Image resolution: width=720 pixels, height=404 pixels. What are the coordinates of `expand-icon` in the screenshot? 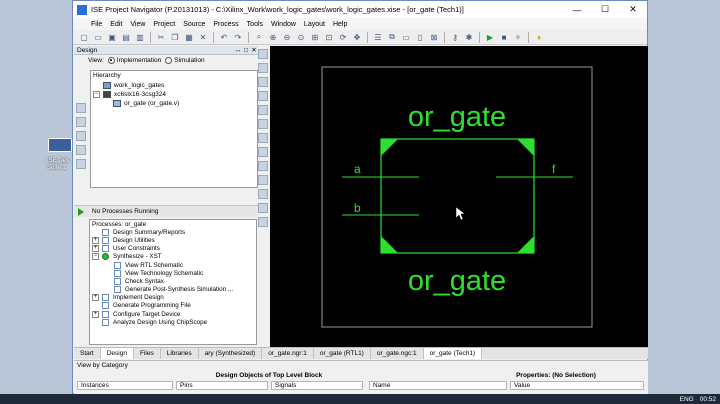 It's located at (263, 124).